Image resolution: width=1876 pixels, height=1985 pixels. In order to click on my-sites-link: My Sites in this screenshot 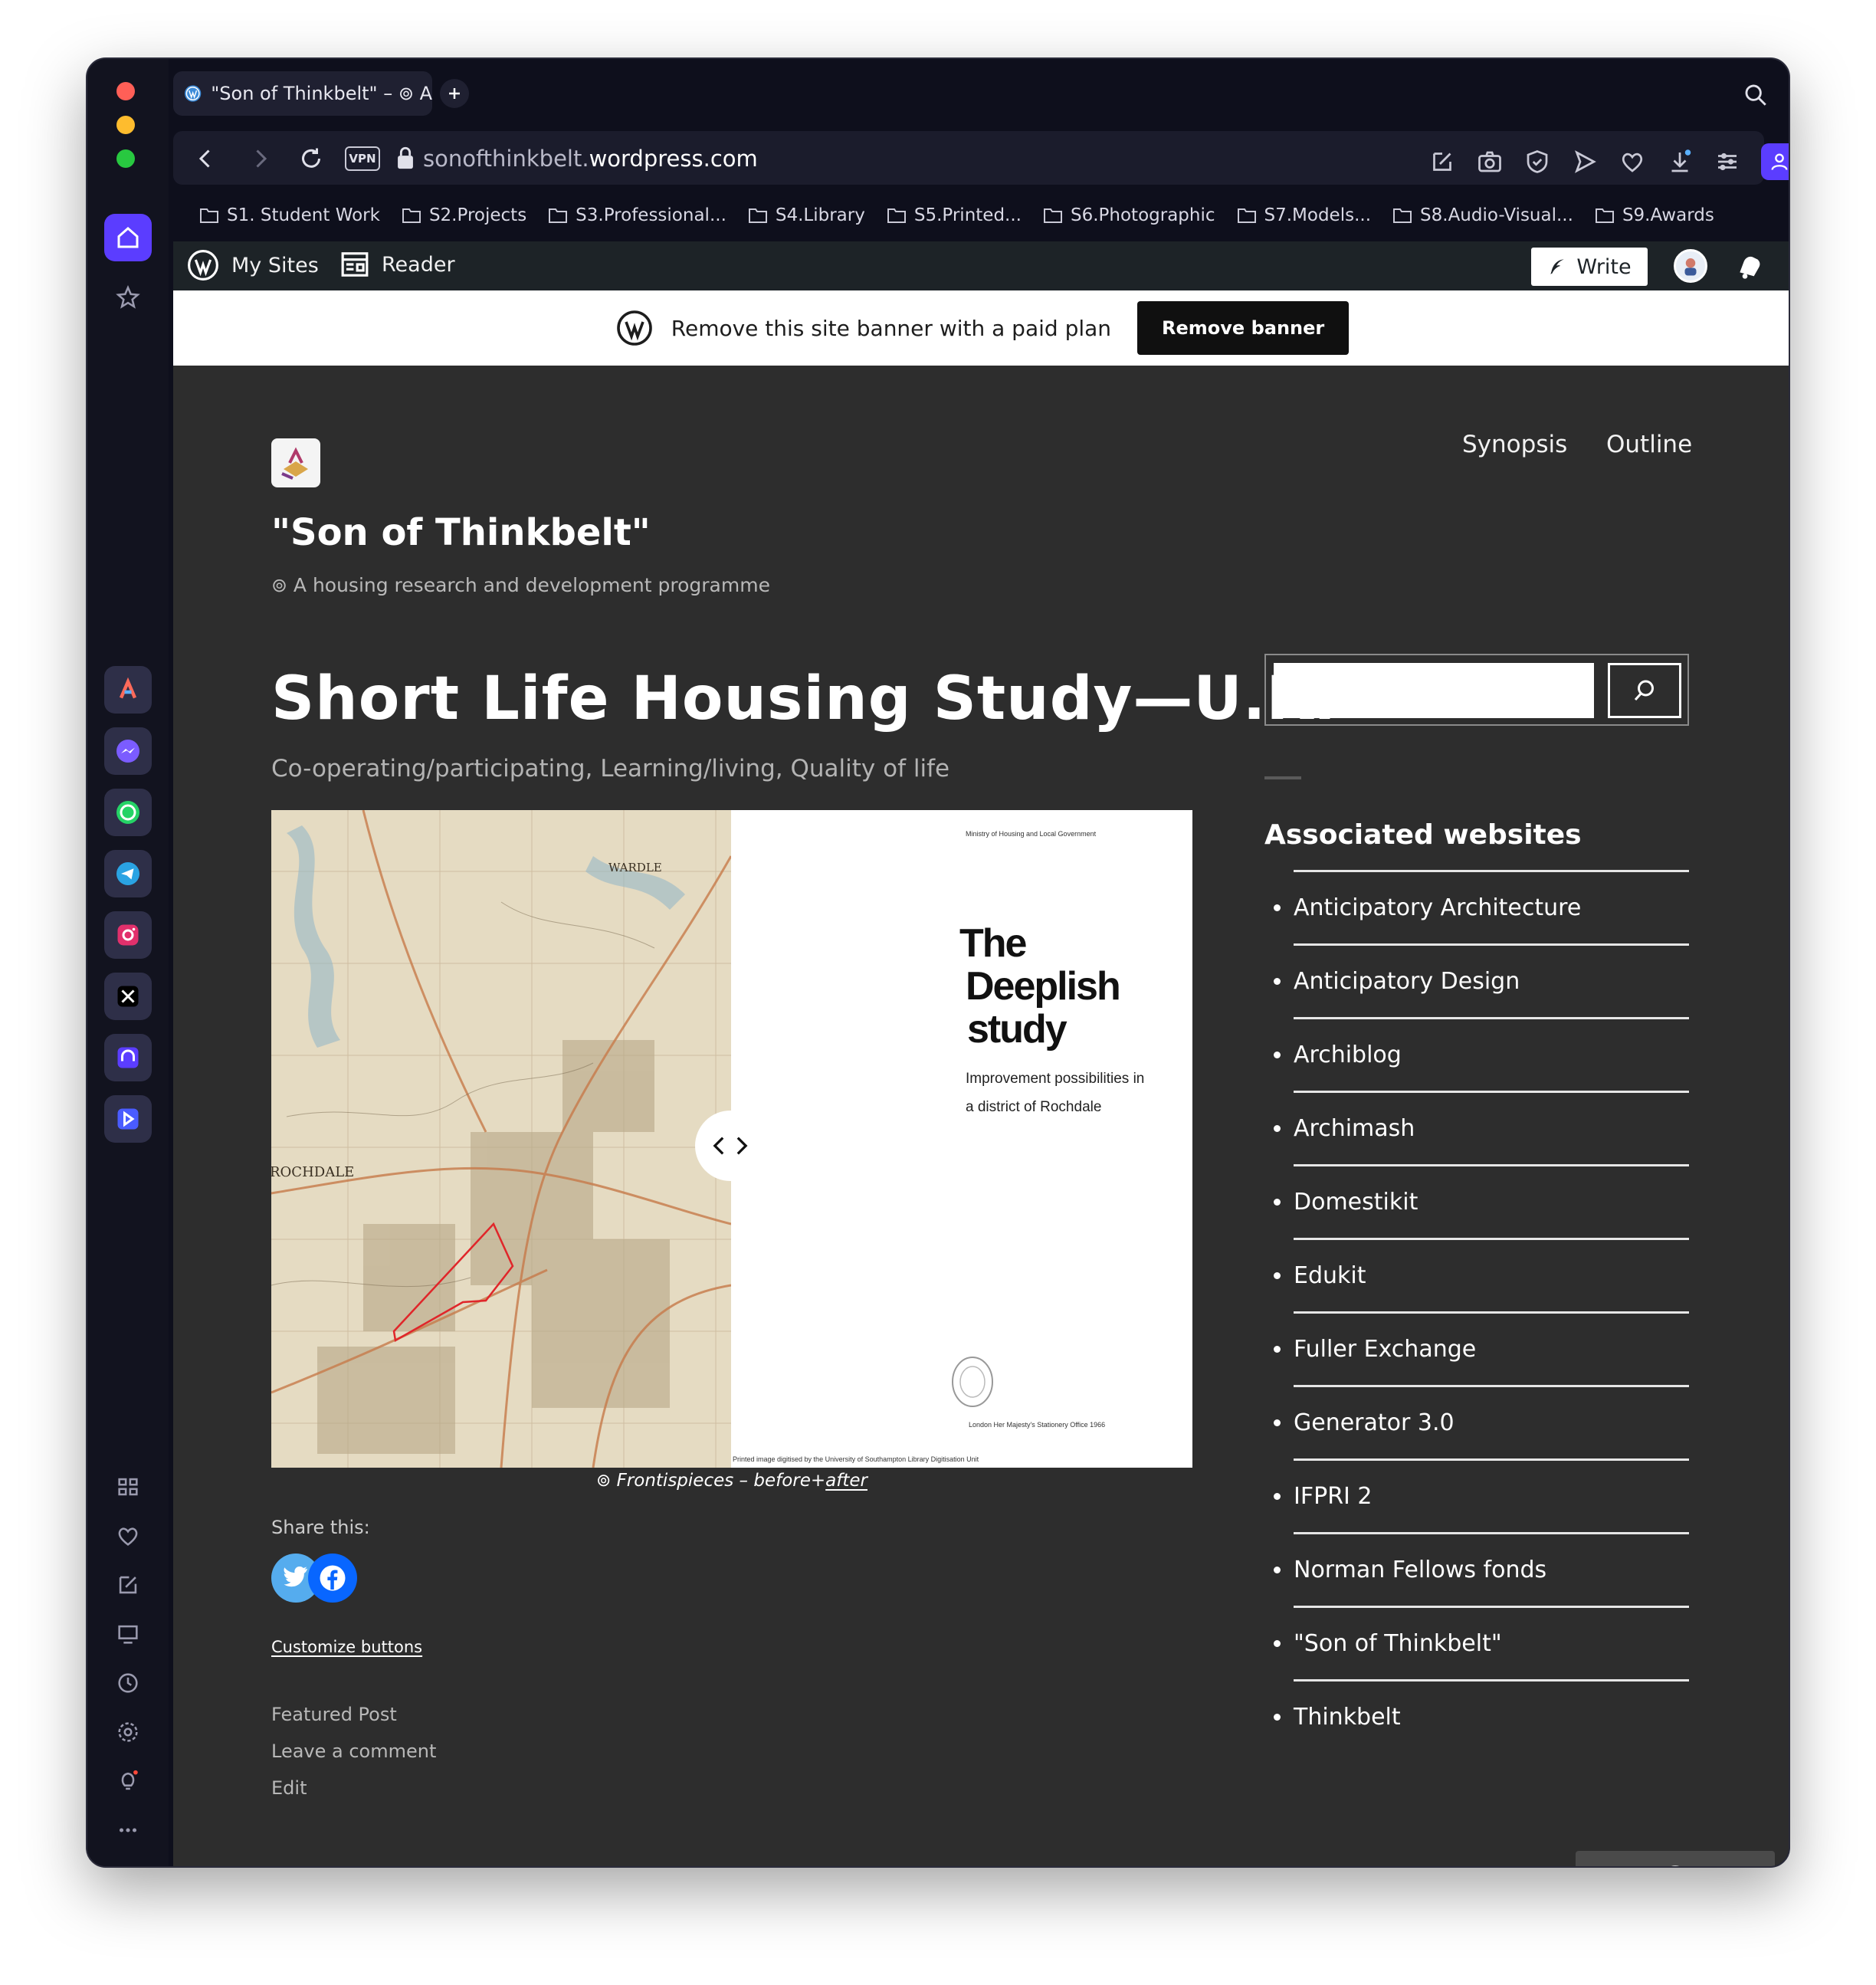, I will do `click(253, 265)`.